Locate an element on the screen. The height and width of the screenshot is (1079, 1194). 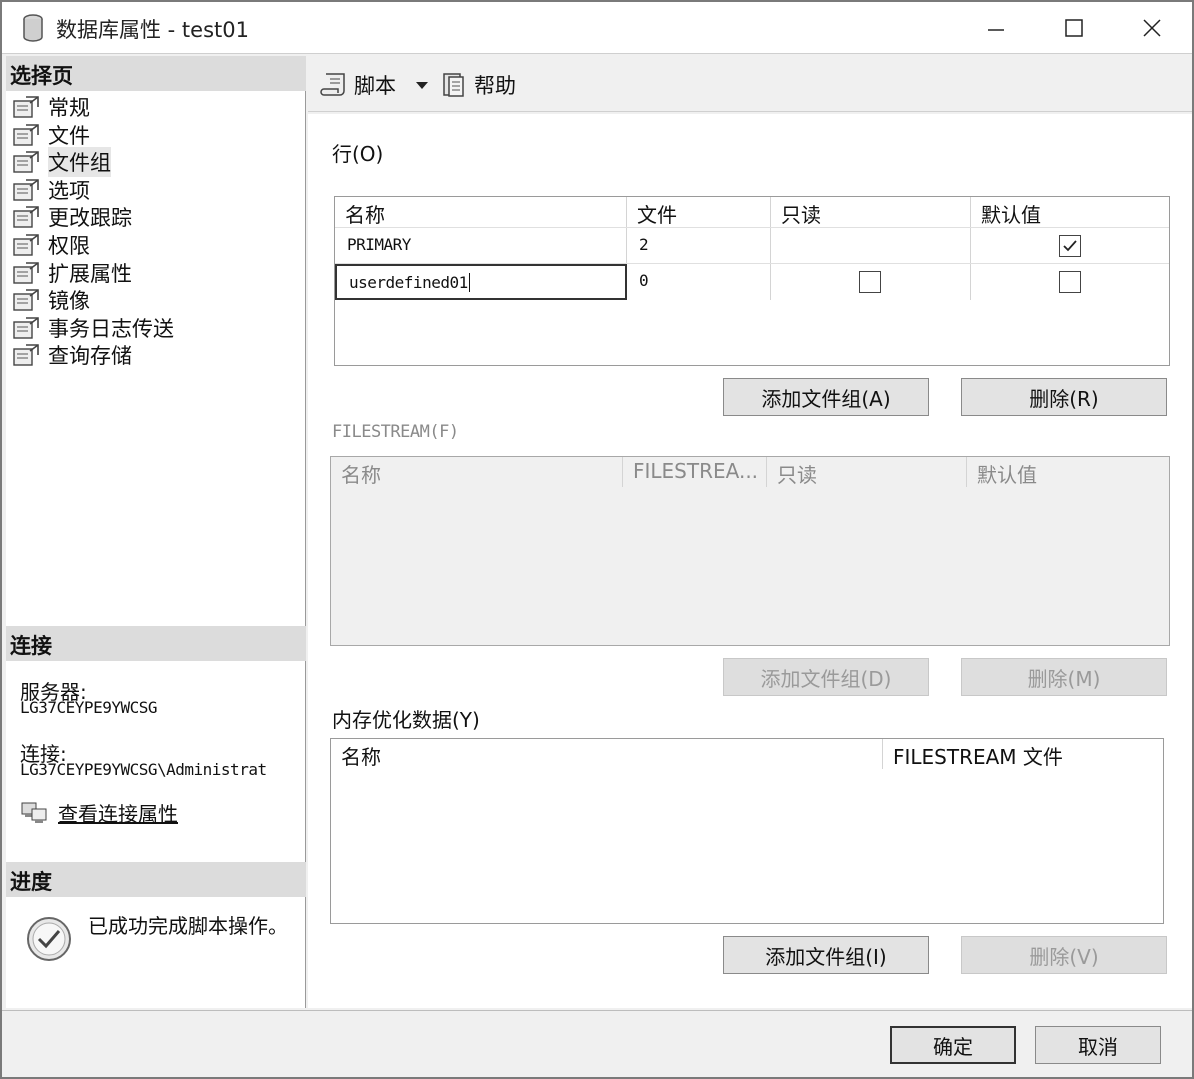
add-memory-filegroup-button: 添加文件组(I) is located at coordinates (826, 955).